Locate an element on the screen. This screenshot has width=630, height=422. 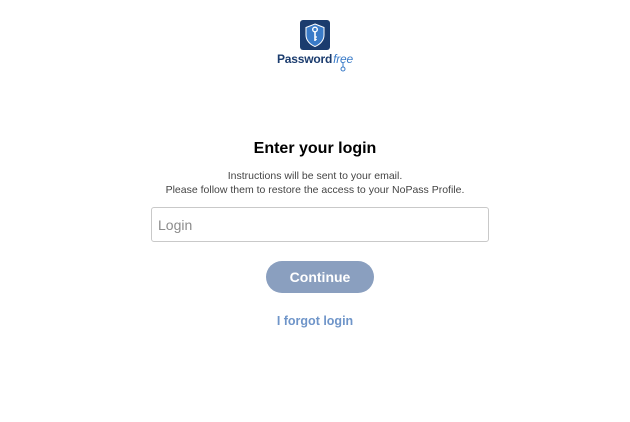
page-title: Enter your login is located at coordinates (315, 148).